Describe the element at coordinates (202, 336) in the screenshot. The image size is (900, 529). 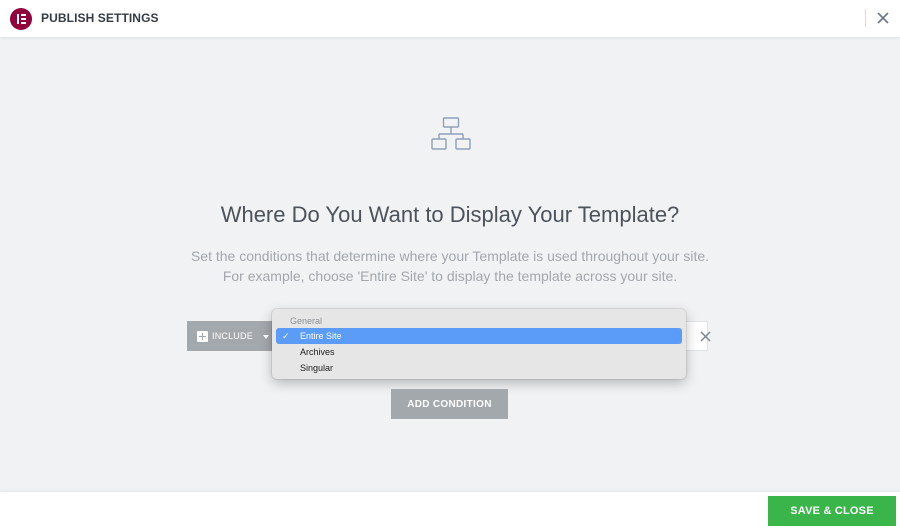
I see `plus-square-icon` at that location.